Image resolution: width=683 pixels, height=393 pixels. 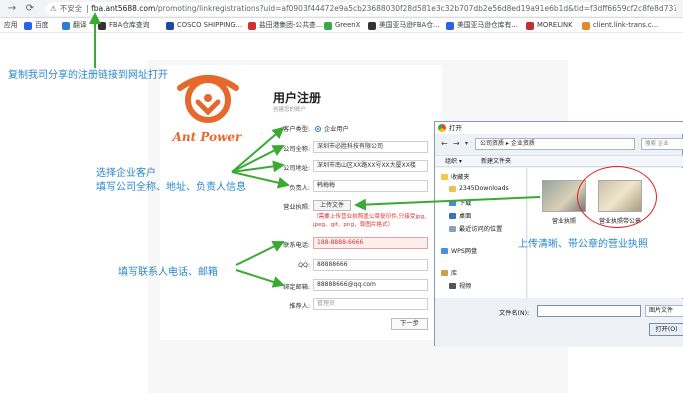 What do you see at coordinates (260, 253) in the screenshot?
I see `arrow-phone` at bounding box center [260, 253].